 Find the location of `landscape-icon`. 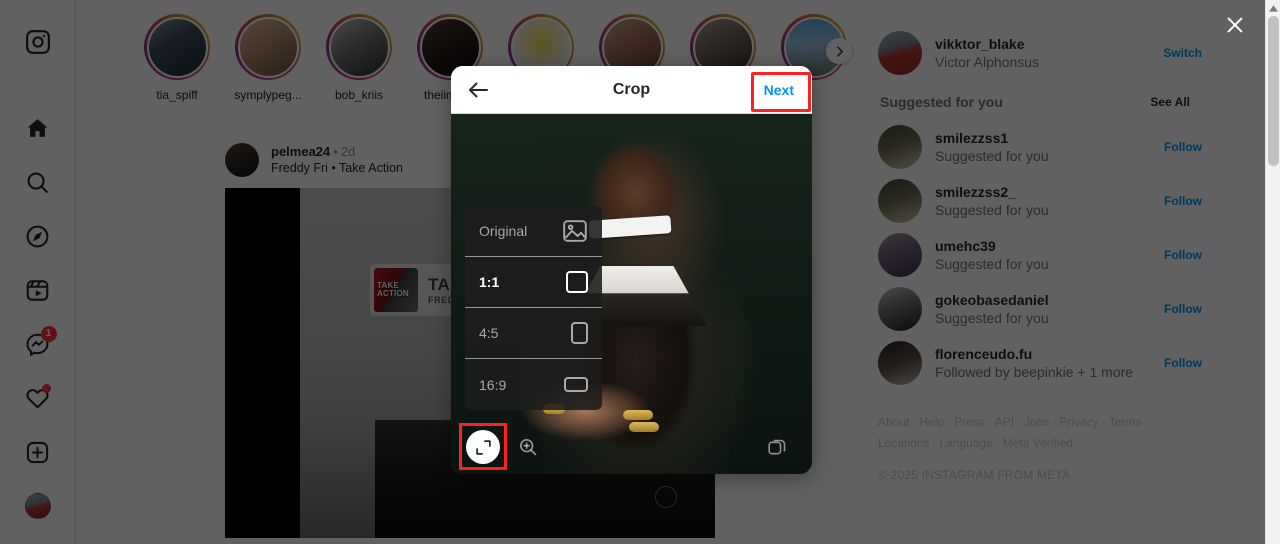

landscape-icon is located at coordinates (576, 384).